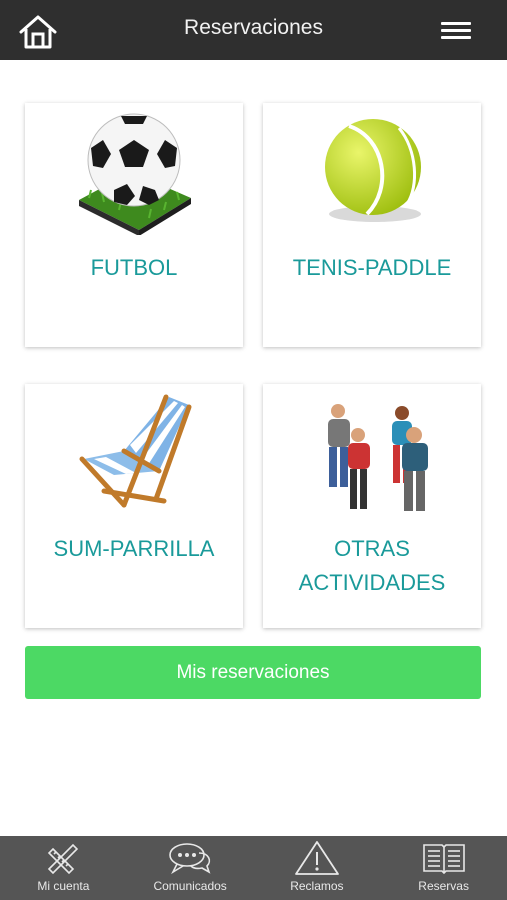 Image resolution: width=507 pixels, height=900 pixels. I want to click on tab-mi-cuenta: Mi cuenta, so click(63, 868).